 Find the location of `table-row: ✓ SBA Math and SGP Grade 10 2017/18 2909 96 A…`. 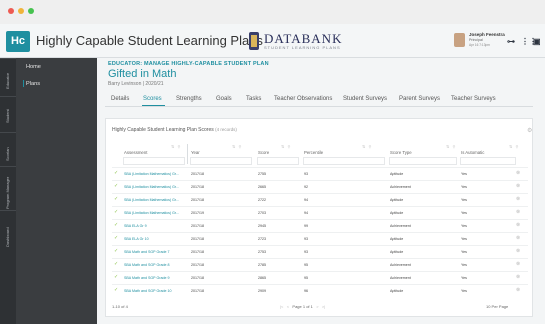

table-row: ✓ SBA Math and SGP Grade 10 2017/18 2909 96 A… is located at coordinates (320, 290).